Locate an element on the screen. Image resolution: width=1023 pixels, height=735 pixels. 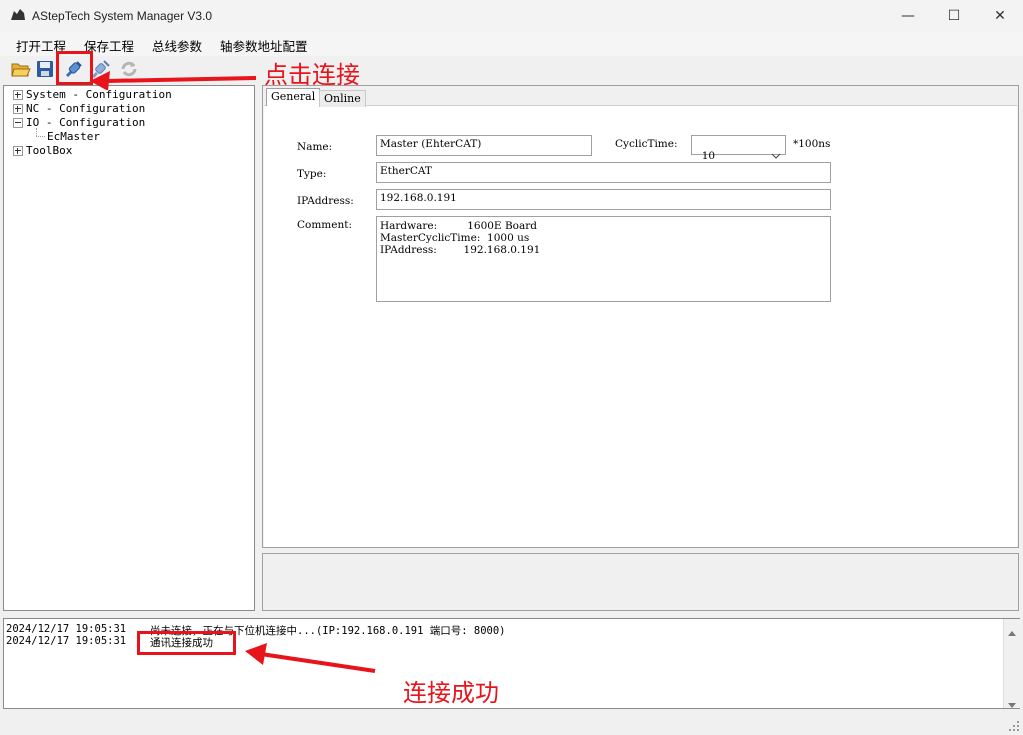
window-title: AStepTech System Manager V3.0 is located at coordinates (122, 16).